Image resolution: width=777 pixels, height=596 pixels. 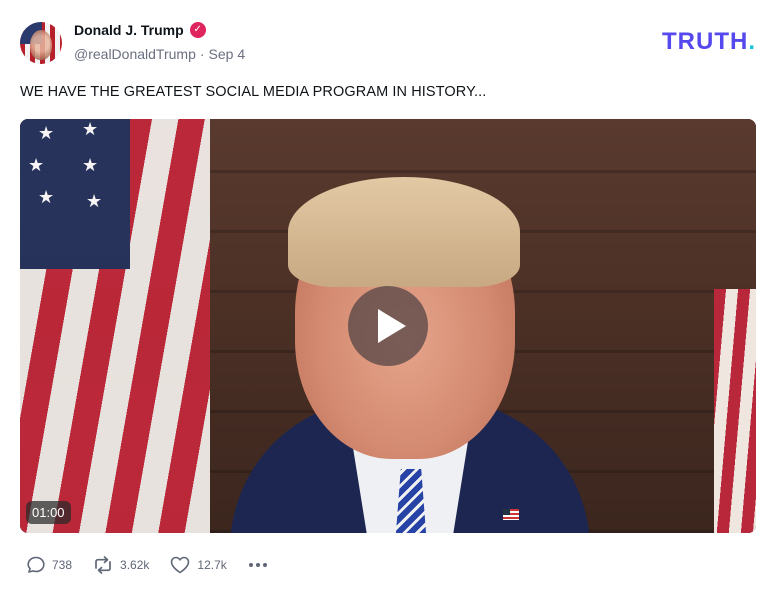 What do you see at coordinates (135, 565) in the screenshot?
I see `retruth-count: 3.62k` at bounding box center [135, 565].